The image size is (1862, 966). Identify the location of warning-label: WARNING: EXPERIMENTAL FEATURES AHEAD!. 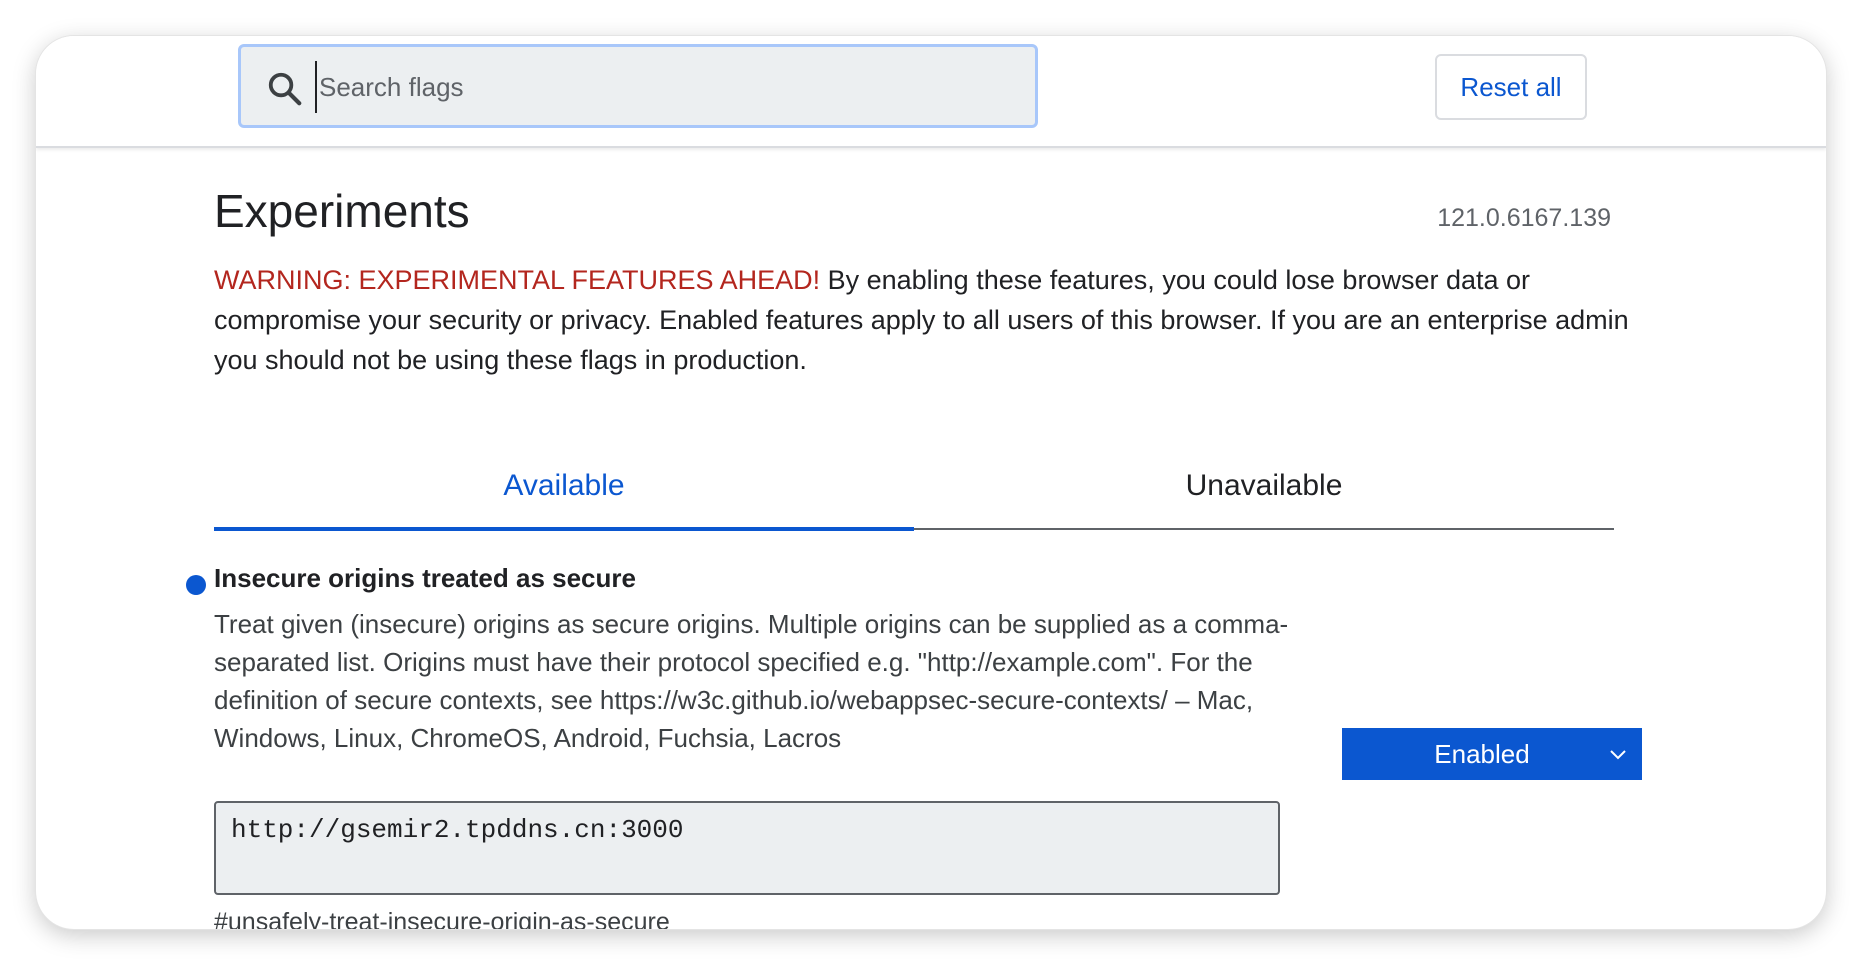
(517, 280).